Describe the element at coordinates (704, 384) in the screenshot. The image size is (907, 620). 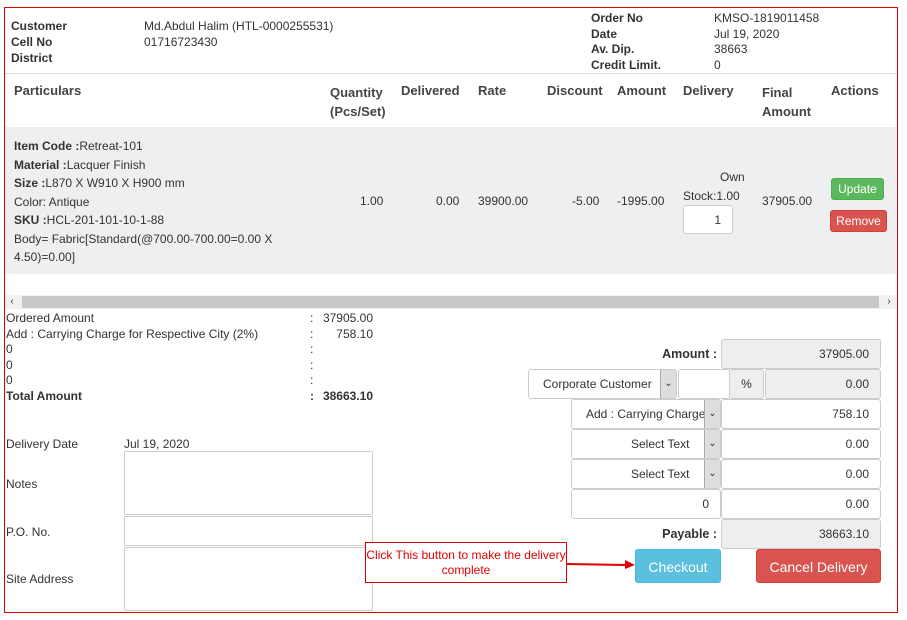
I see `discount-percent-input` at that location.